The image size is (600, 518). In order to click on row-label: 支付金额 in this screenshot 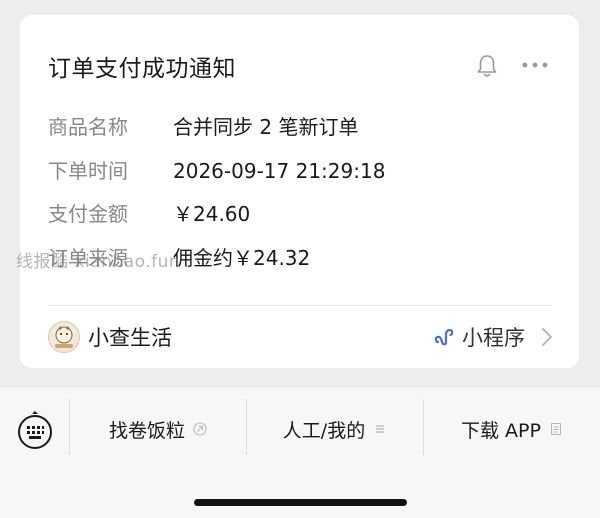, I will do `click(88, 214)`.